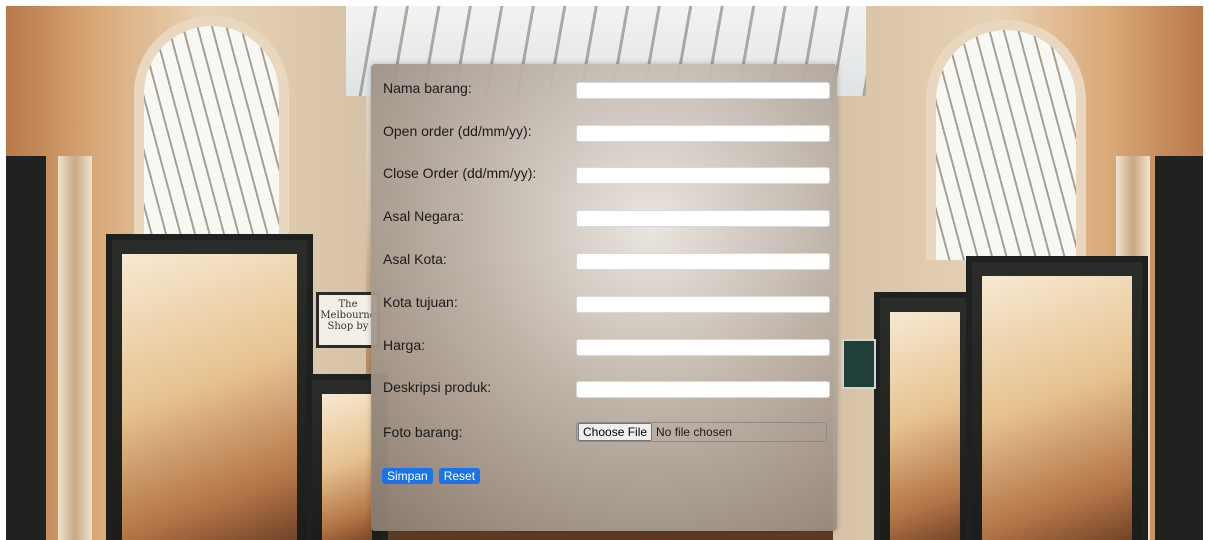 The image size is (1209, 540). I want to click on field-row-deskripsi-produk: Deskripsi produk:, so click(607, 388).